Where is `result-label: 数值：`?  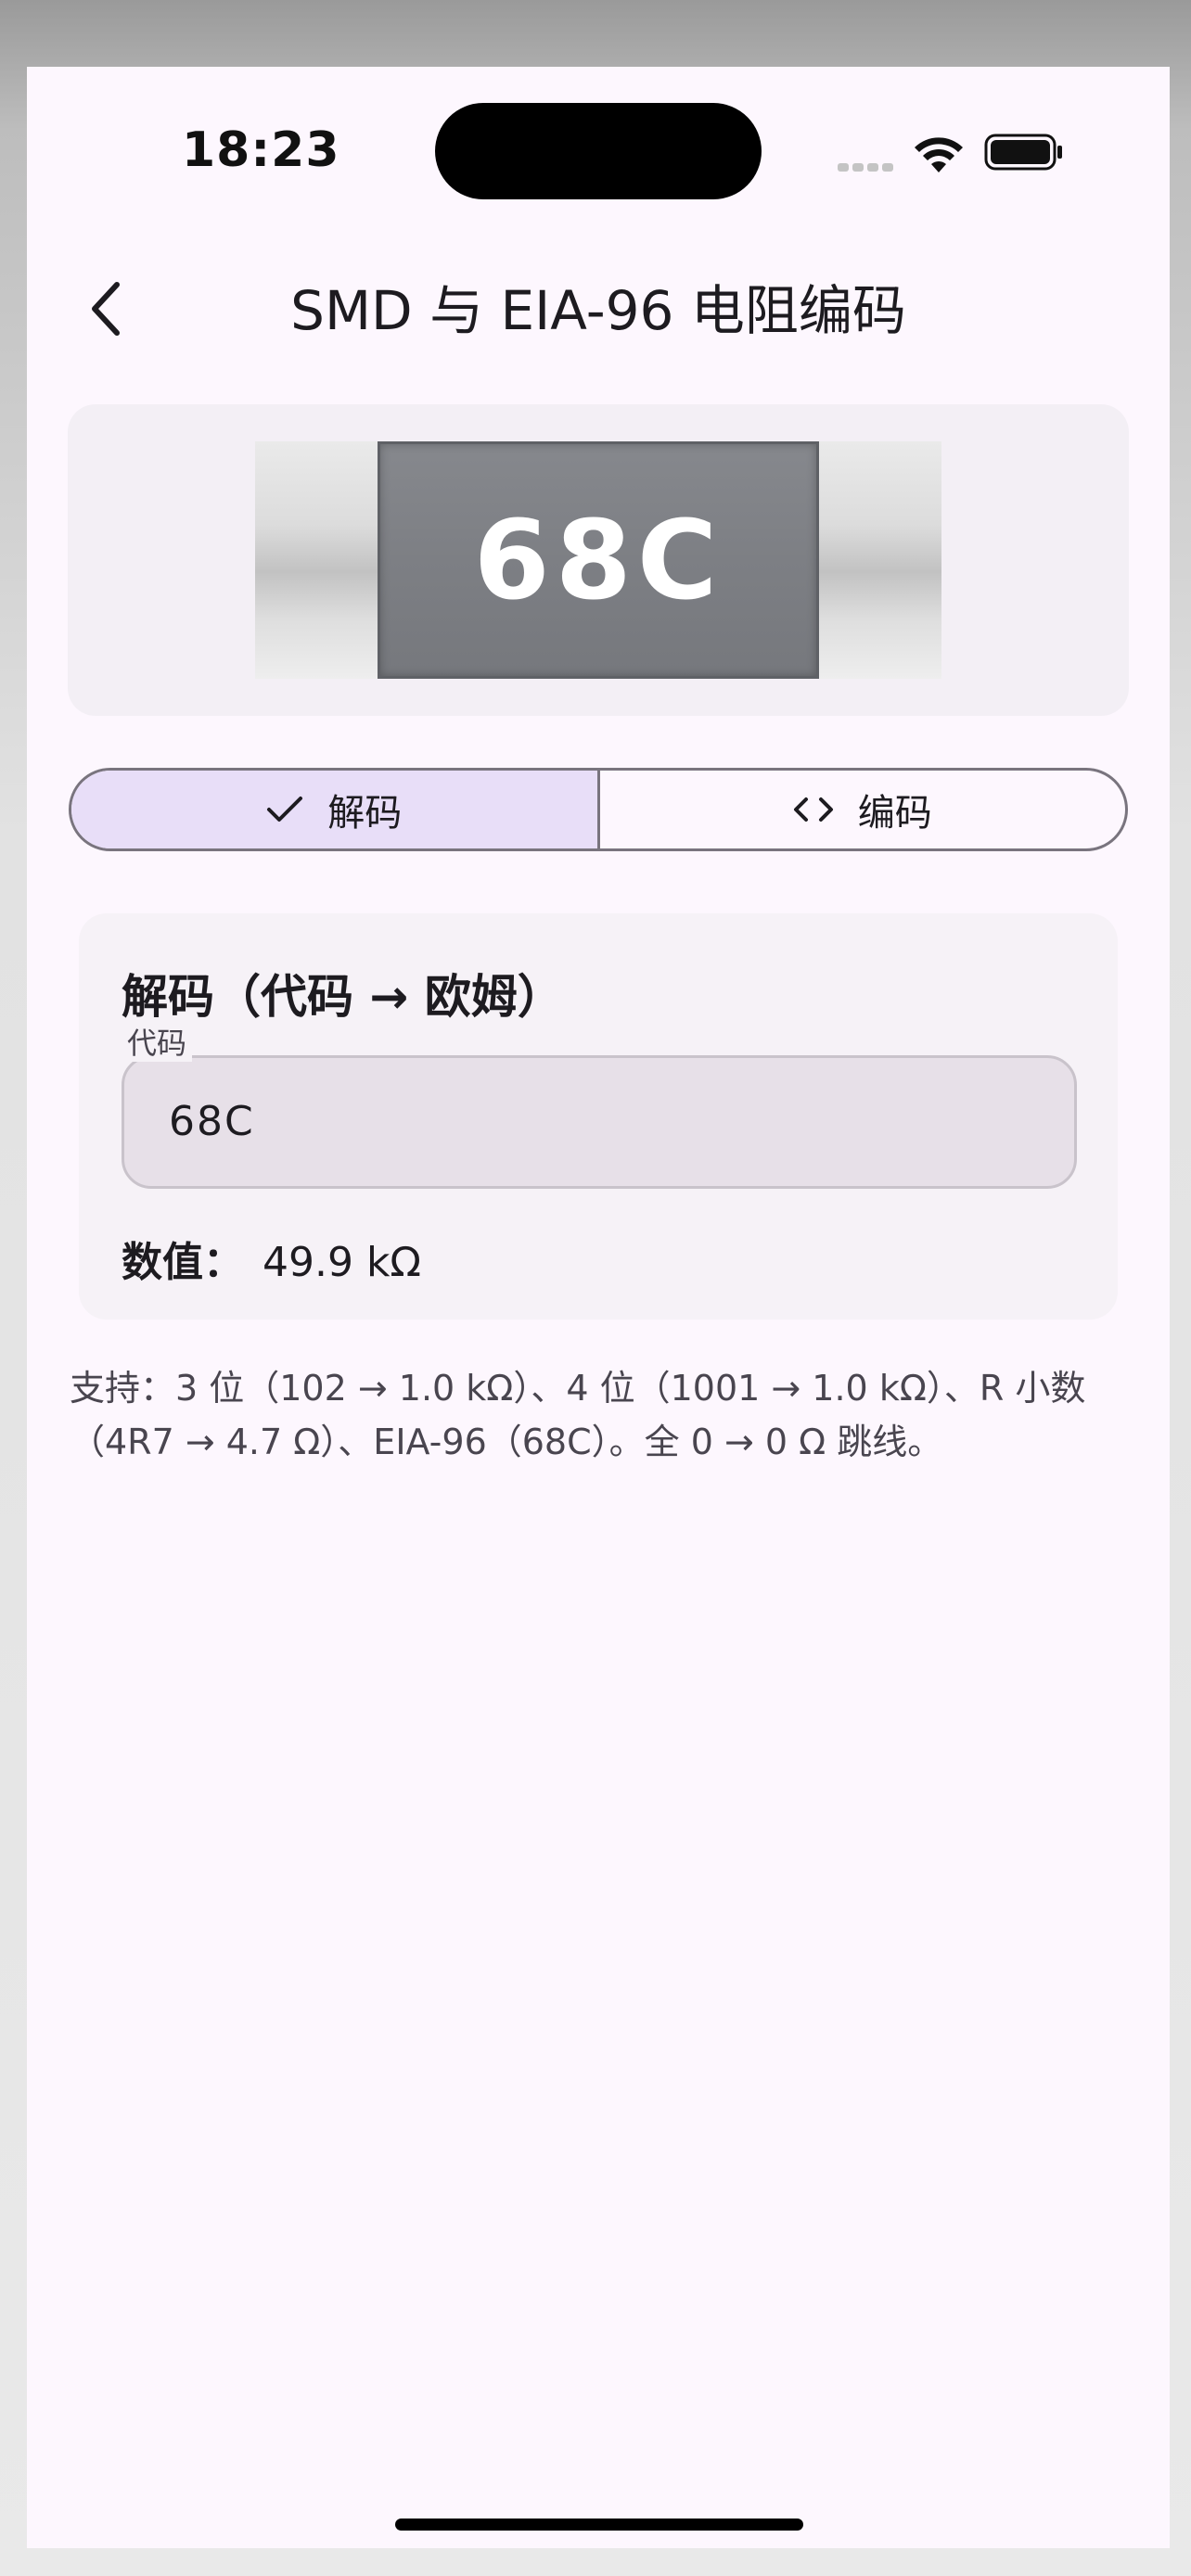
result-label: 数值： is located at coordinates (183, 1263).